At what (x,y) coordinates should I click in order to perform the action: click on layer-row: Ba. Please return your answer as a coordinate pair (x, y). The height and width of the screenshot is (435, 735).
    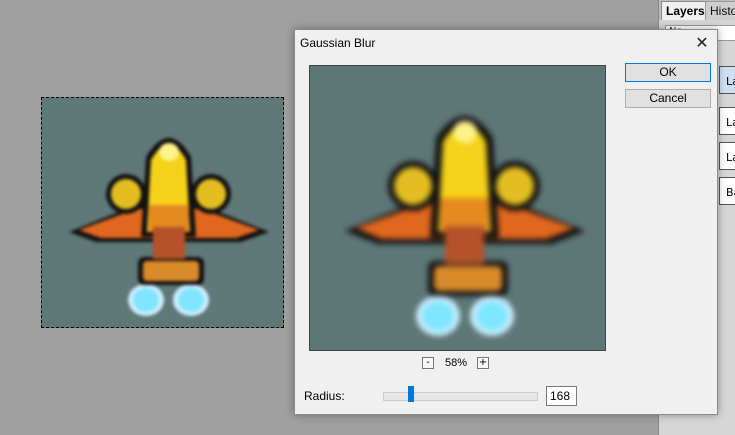
    Looking at the image, I should click on (727, 191).